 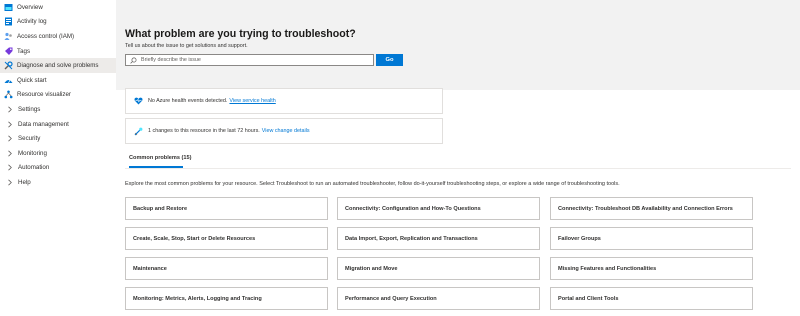 What do you see at coordinates (8, 65) in the screenshot?
I see `wrench-icon` at bounding box center [8, 65].